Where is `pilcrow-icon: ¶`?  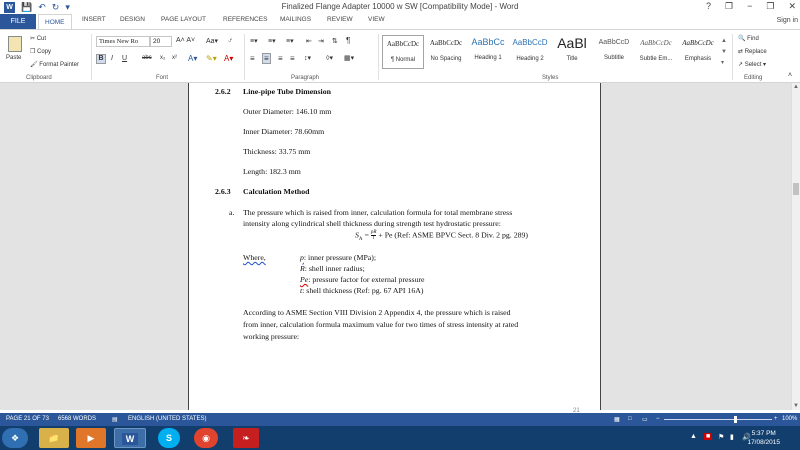 pilcrow-icon: ¶ is located at coordinates (348, 40).